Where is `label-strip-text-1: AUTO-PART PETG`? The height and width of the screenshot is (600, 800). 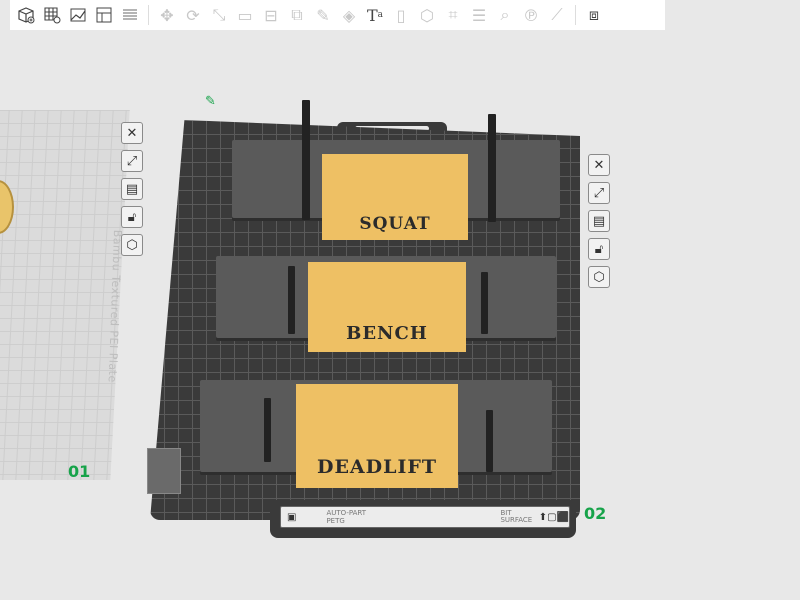 label-strip-text-1: AUTO-PART PETG is located at coordinates (346, 517).